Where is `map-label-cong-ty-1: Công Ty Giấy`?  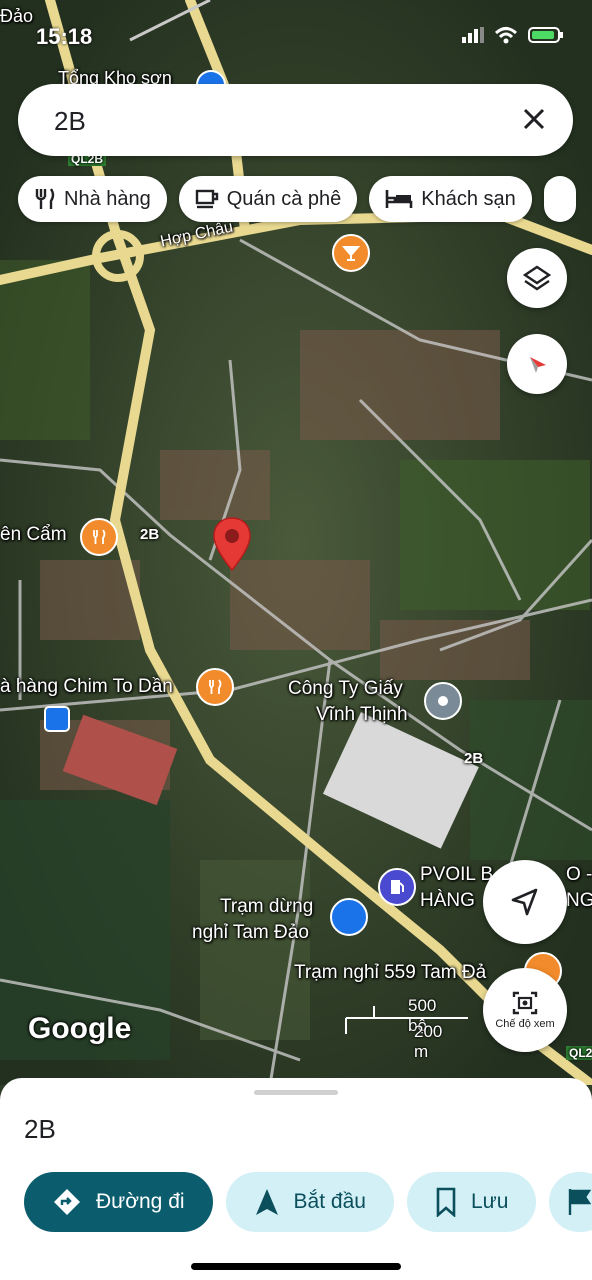
map-label-cong-ty-1: Công Ty Giấy is located at coordinates (345, 688).